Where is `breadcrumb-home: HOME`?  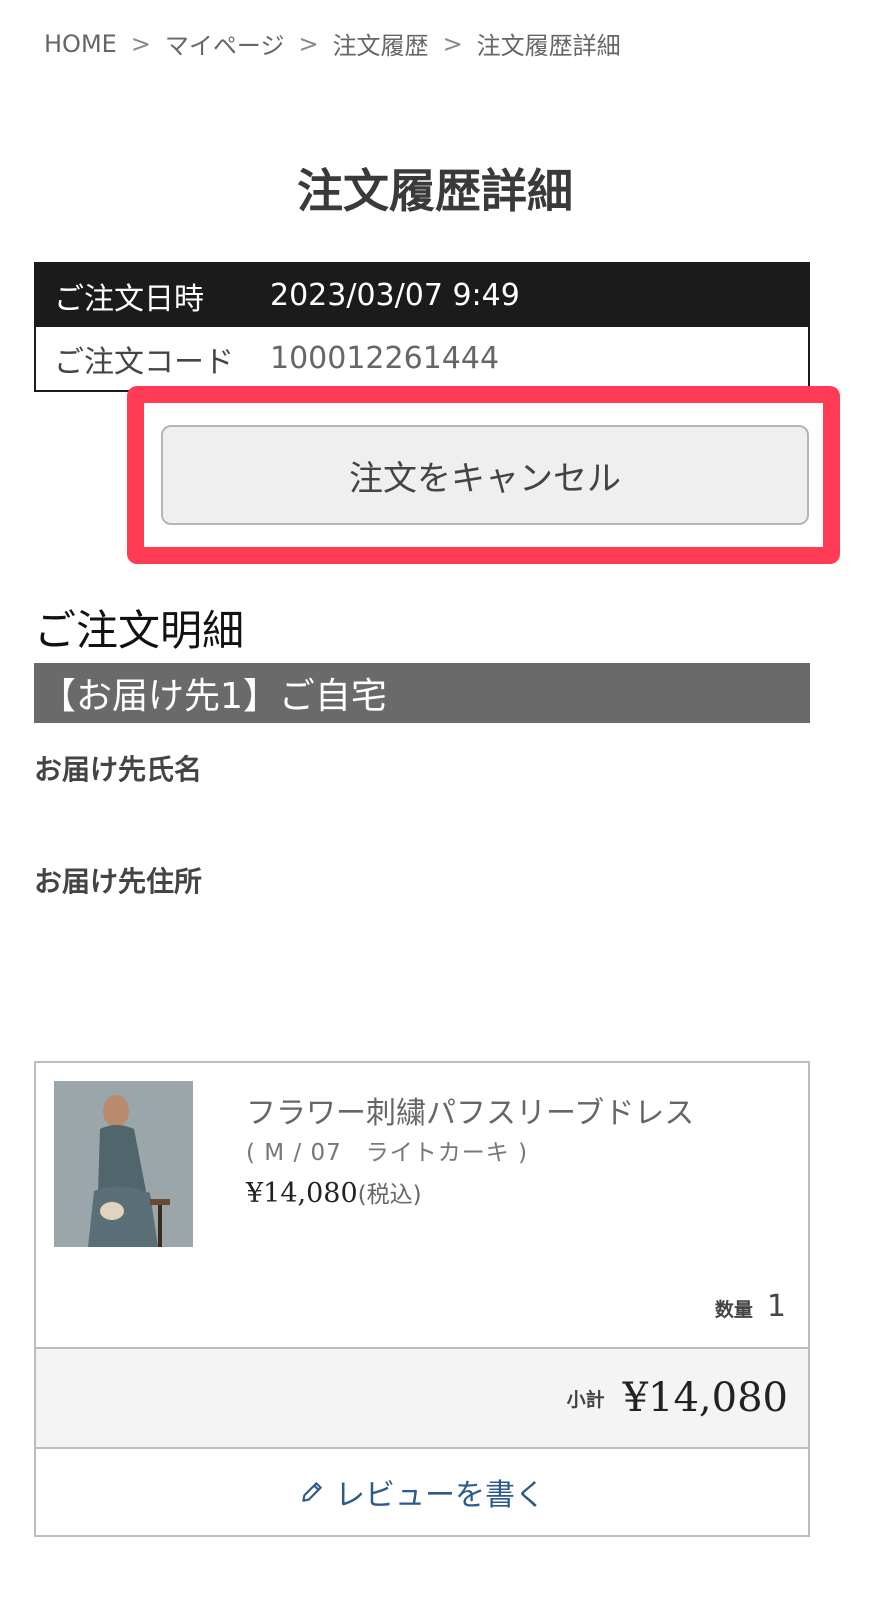
breadcrumb-home: HOME is located at coordinates (80, 44).